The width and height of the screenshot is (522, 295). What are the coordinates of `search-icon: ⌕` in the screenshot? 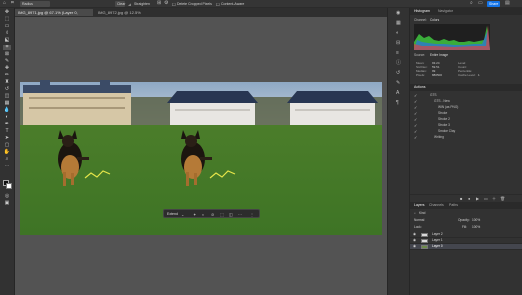 It's located at (471, 3).